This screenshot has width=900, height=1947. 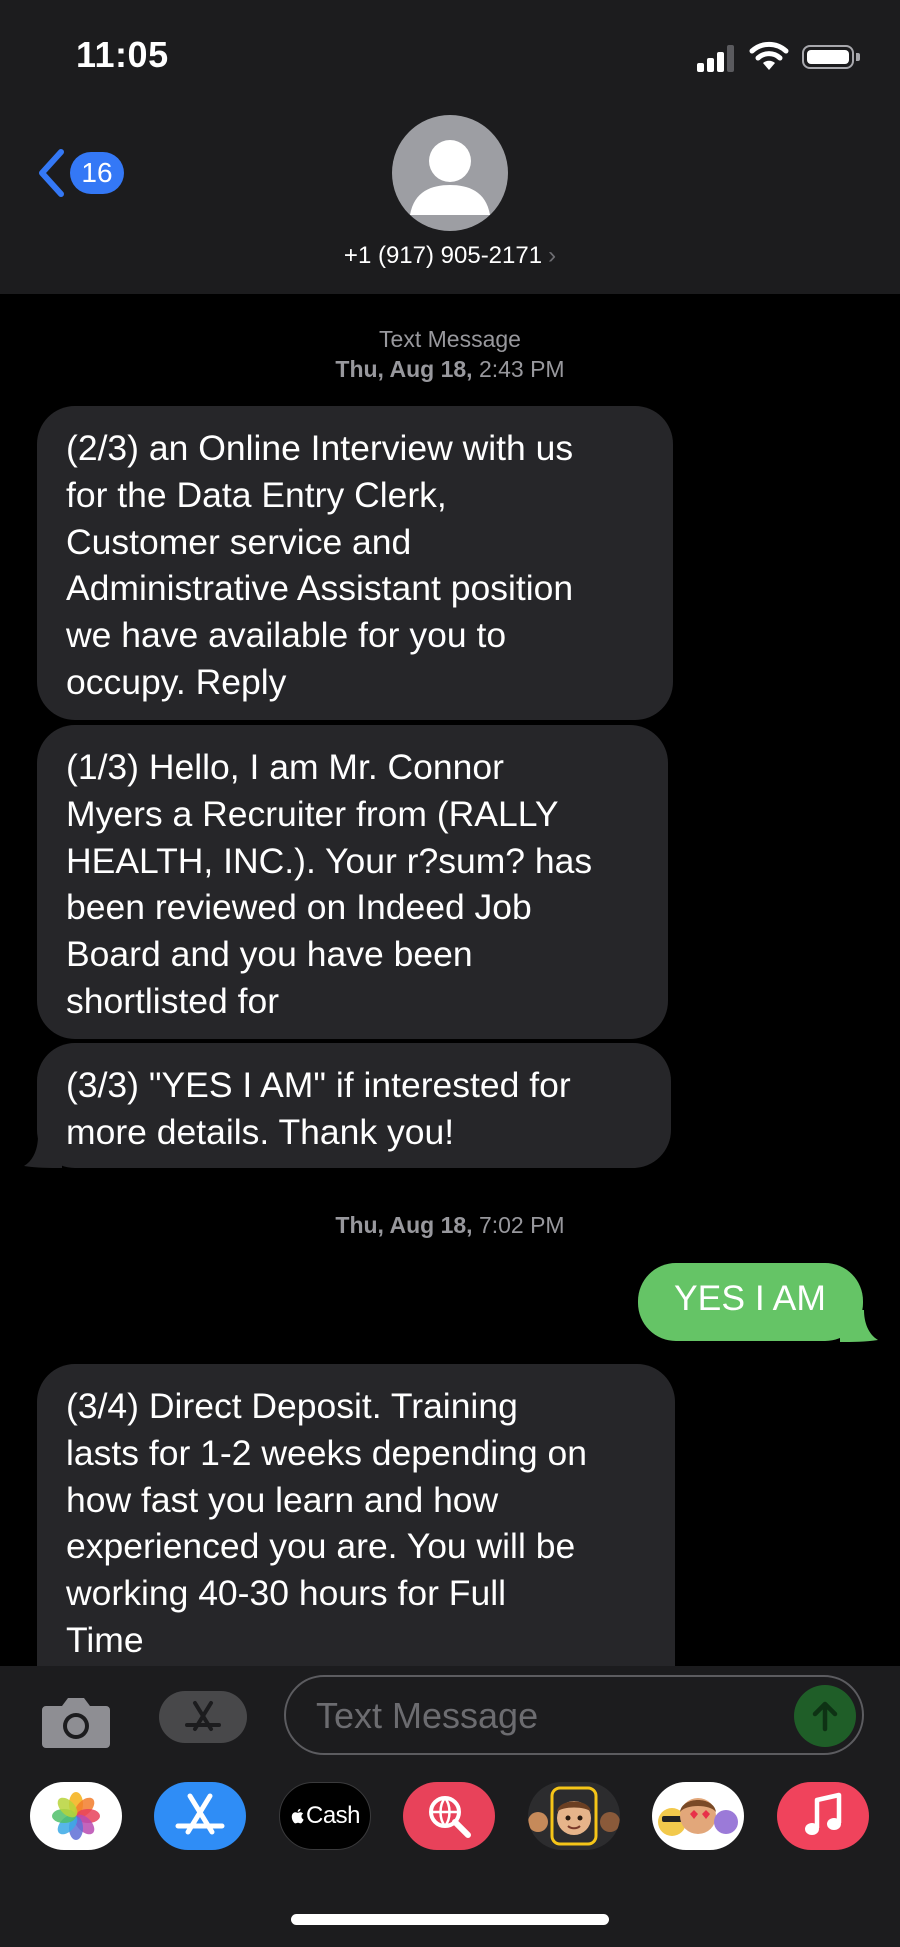 I want to click on contact-name: +1 (917) 905-2171 ›, so click(x=450, y=256).